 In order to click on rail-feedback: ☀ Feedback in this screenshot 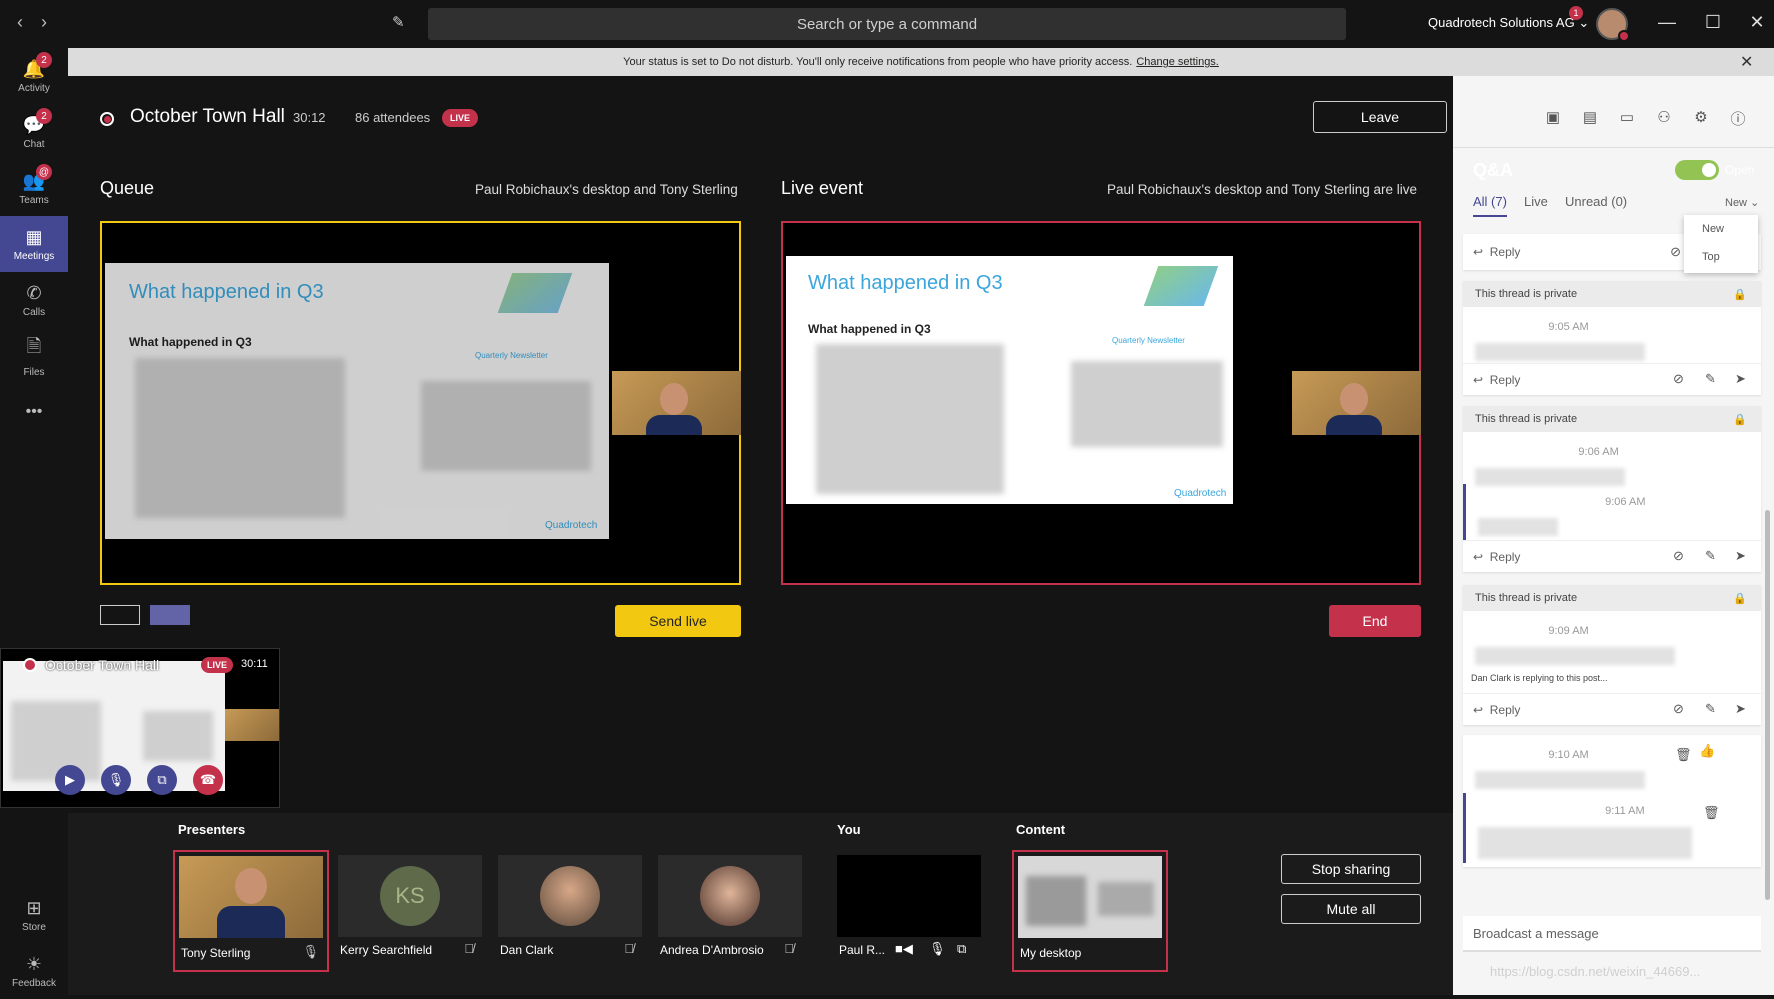, I will do `click(34, 971)`.